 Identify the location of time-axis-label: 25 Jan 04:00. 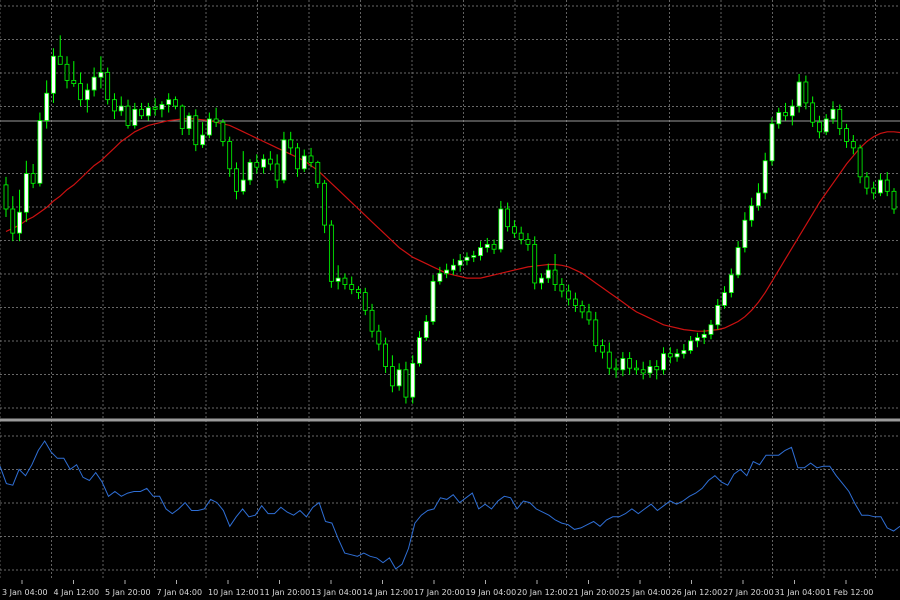
(645, 592).